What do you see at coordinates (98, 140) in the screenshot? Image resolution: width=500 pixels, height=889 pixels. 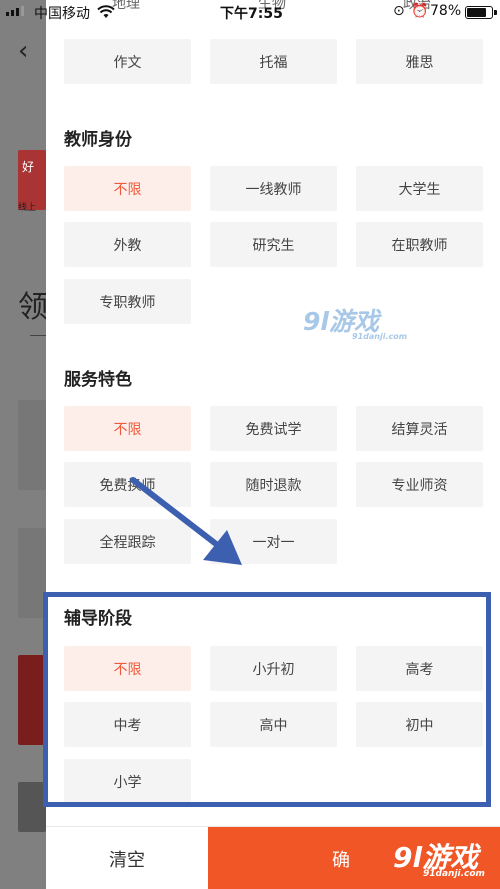 I see `teacher-identity-title: 教师身份` at bounding box center [98, 140].